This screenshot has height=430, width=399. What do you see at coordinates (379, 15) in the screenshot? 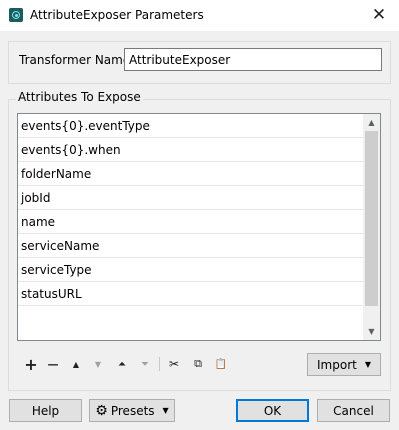
I see `close-button: ✕` at bounding box center [379, 15].